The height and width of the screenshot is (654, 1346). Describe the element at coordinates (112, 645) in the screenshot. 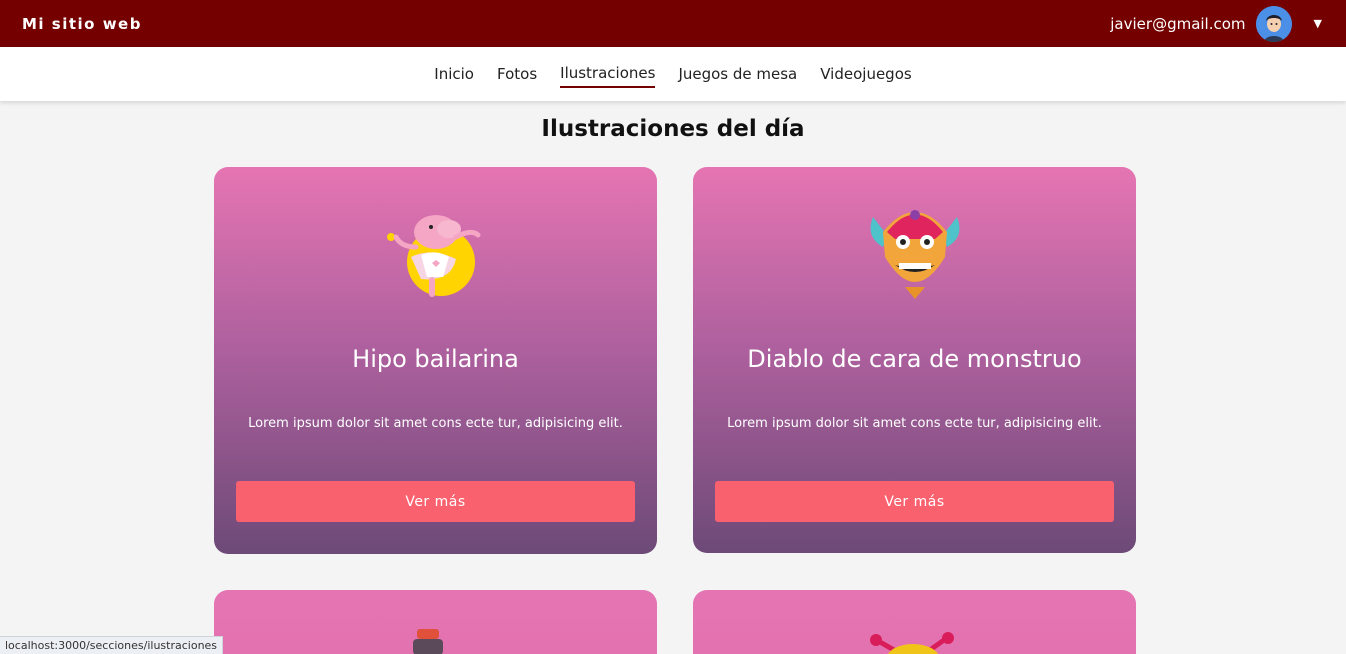

I see `browser-status-url: localhost:3000/secciones/ilustraciones` at that location.